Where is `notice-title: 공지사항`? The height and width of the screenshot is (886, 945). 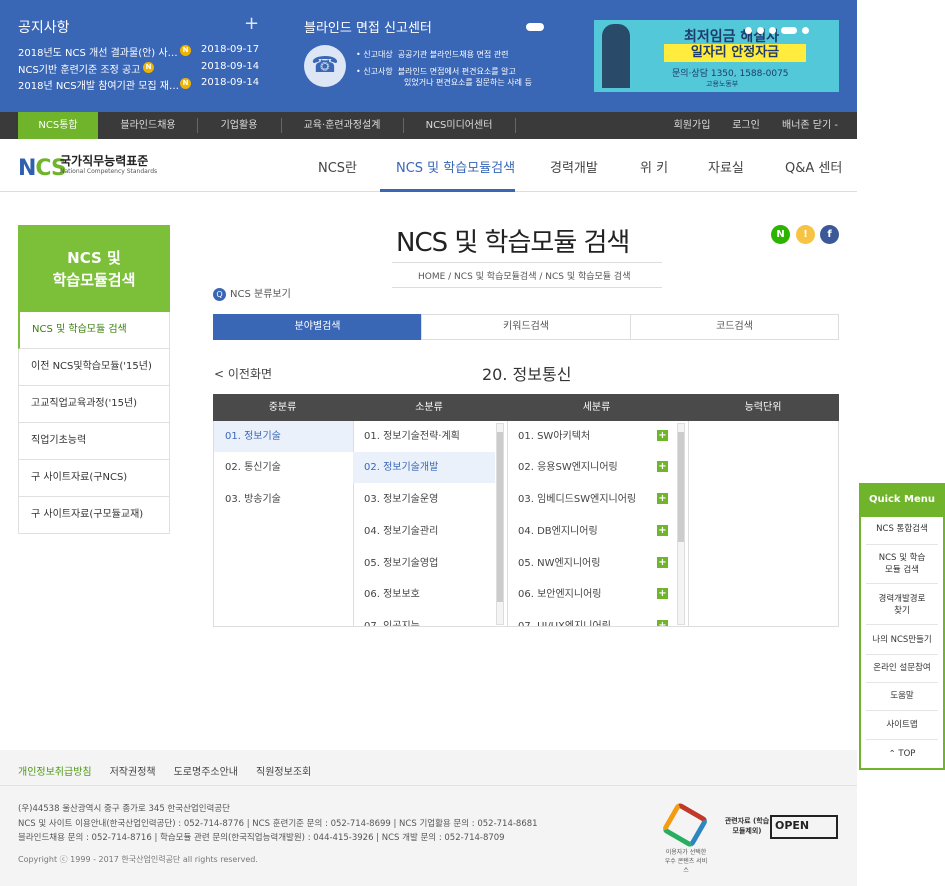
notice-title: 공지사항 is located at coordinates (44, 27).